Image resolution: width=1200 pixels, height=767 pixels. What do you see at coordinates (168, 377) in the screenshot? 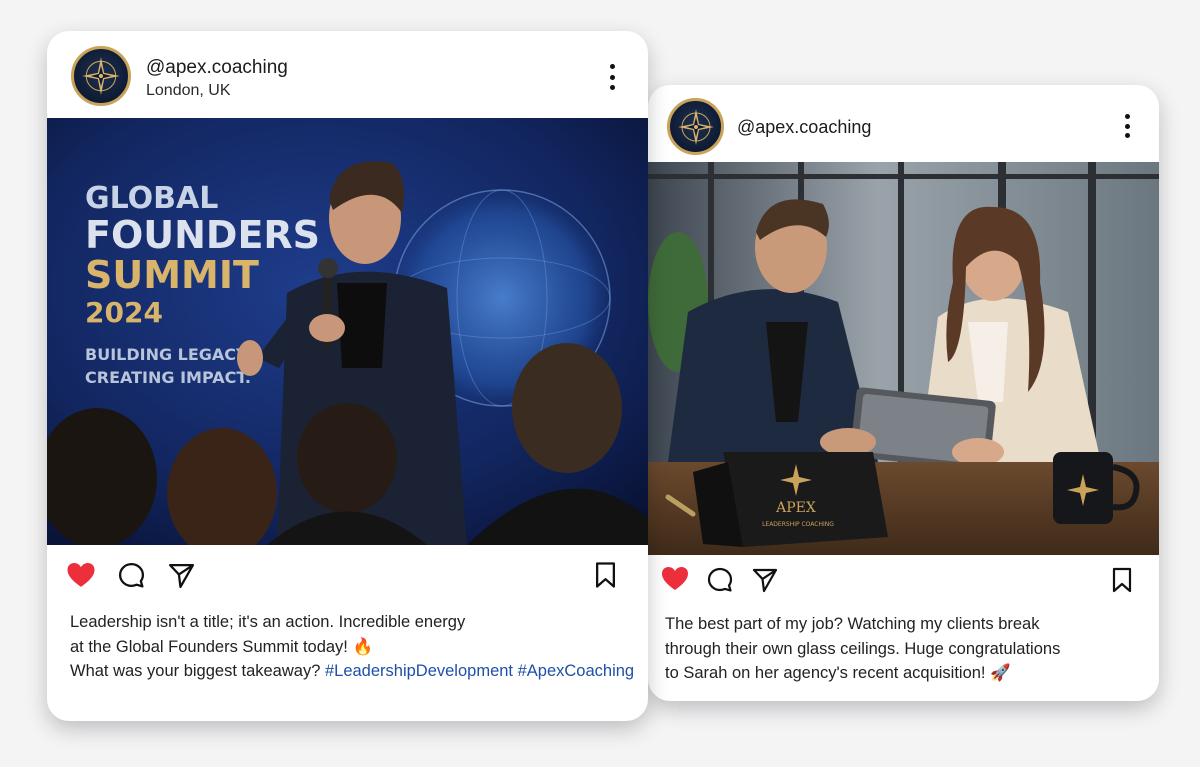
I see `banner-tagline: CREATING IMPACT.` at bounding box center [168, 377].